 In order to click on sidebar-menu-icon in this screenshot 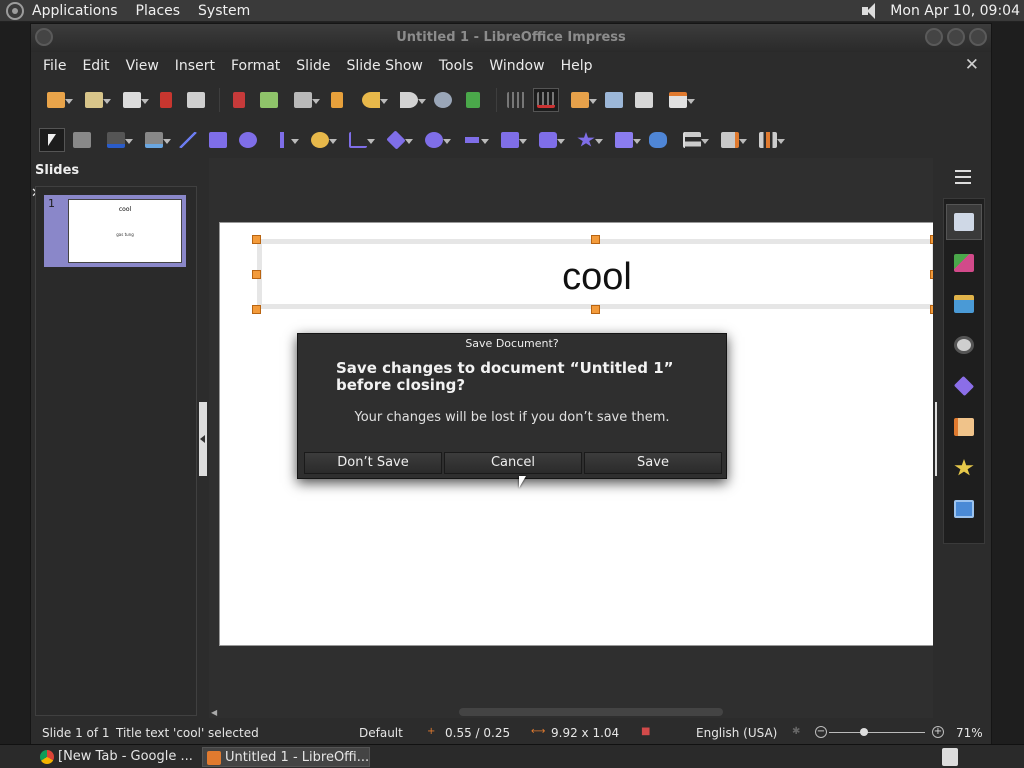, I will do `click(963, 177)`.